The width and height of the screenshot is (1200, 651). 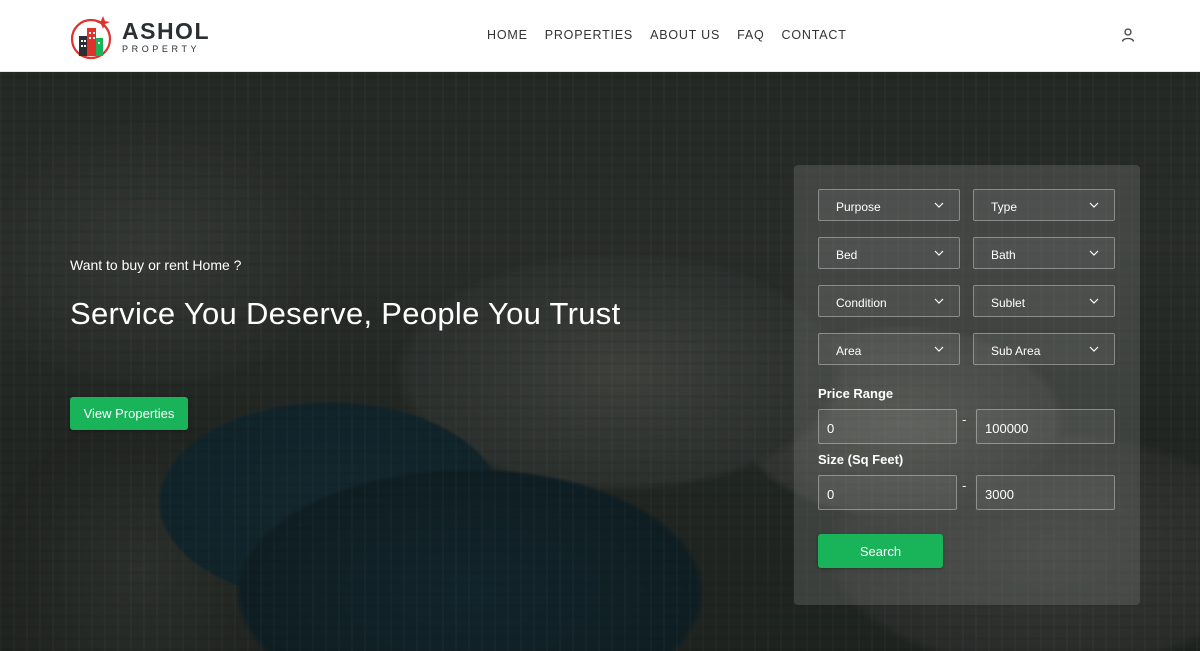 What do you see at coordinates (161, 49) in the screenshot?
I see `brand-subtitle: PROPERTY` at bounding box center [161, 49].